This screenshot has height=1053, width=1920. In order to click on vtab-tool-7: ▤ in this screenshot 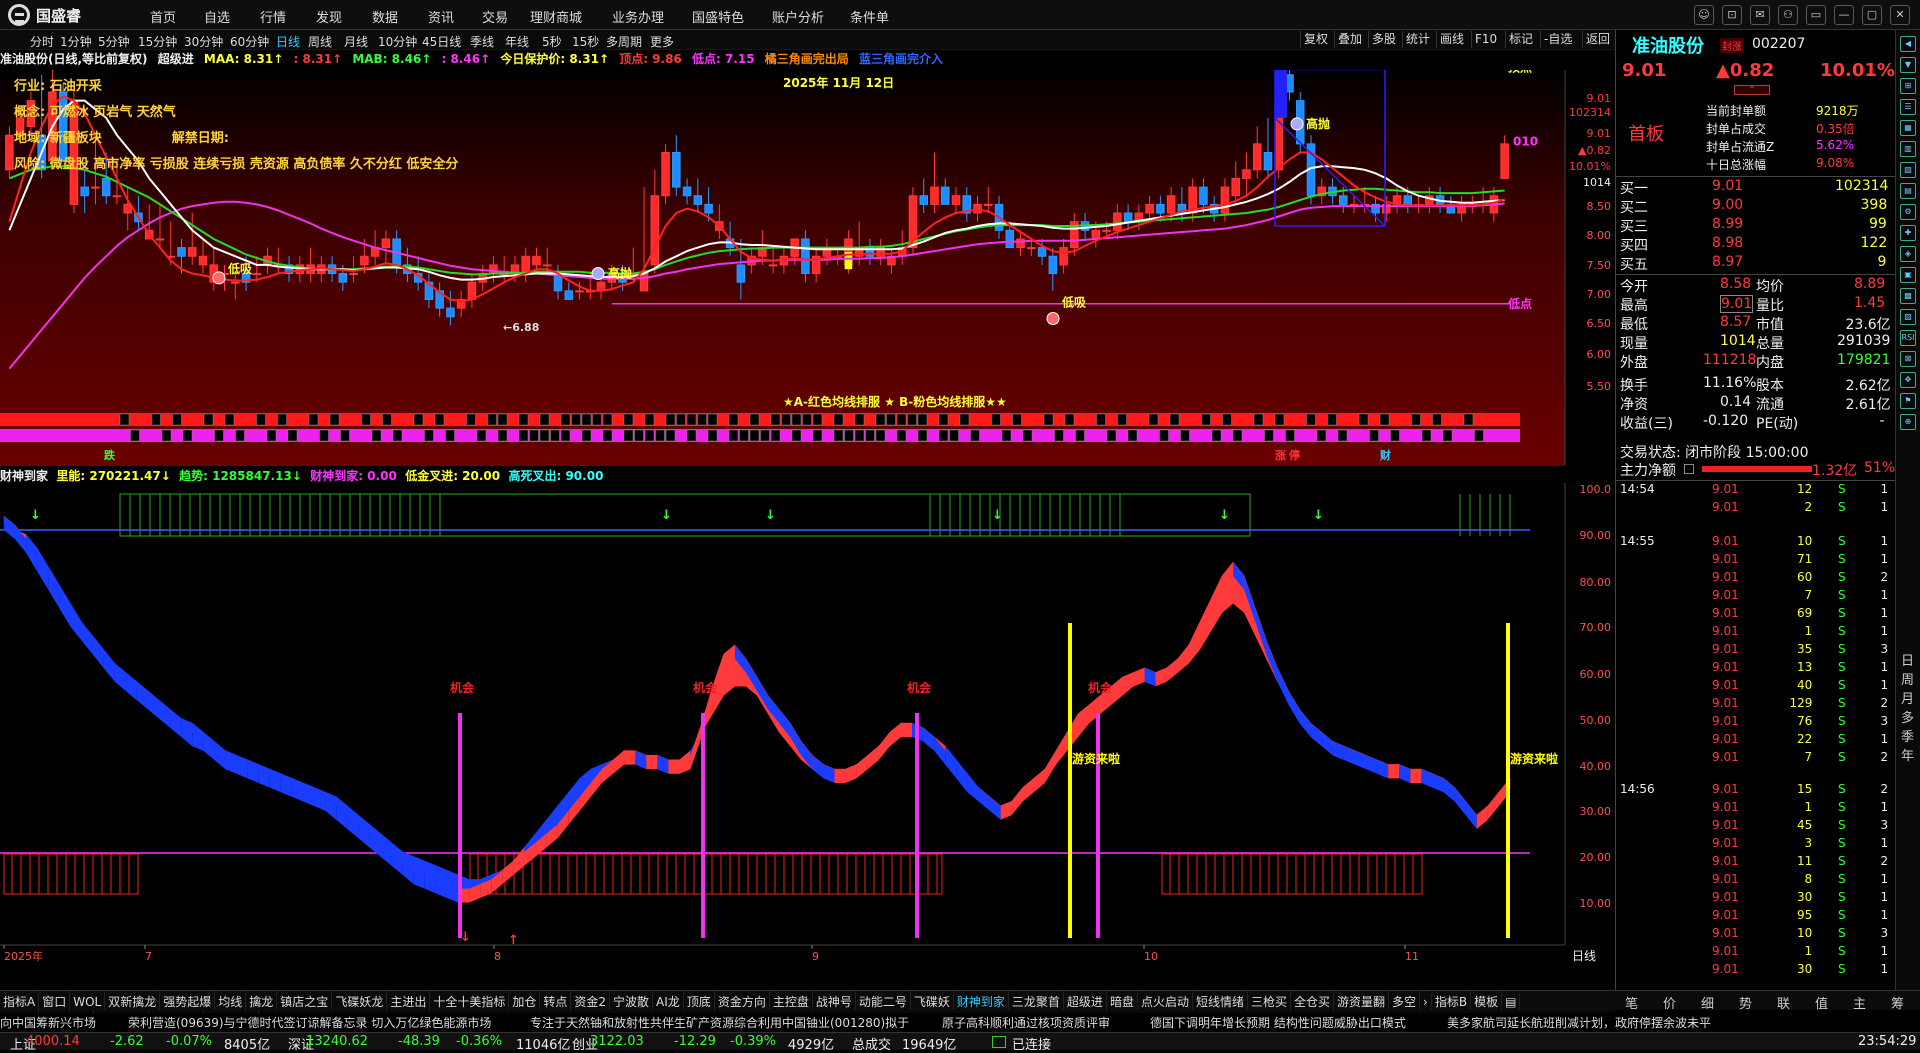, I will do `click(1908, 191)`.